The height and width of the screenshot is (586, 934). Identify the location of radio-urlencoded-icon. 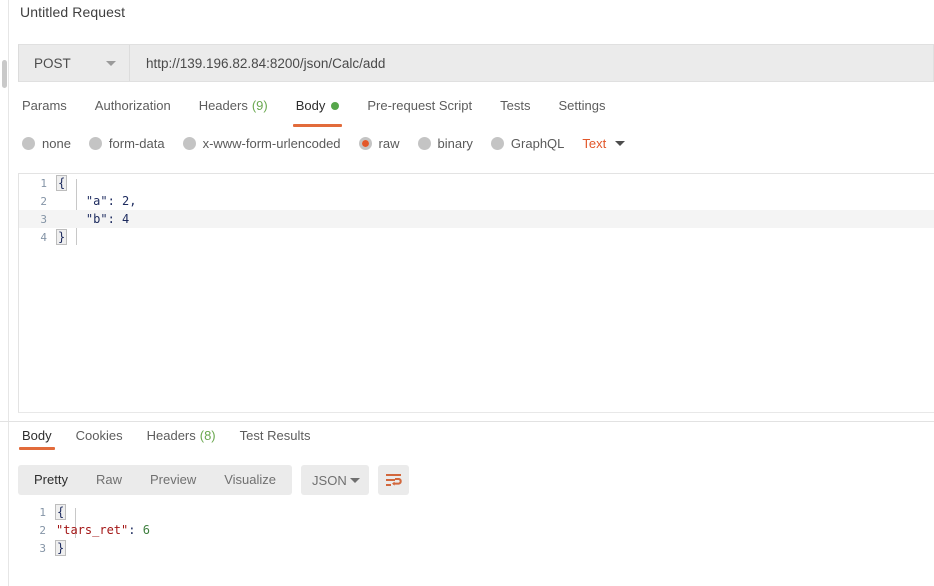
(189, 143).